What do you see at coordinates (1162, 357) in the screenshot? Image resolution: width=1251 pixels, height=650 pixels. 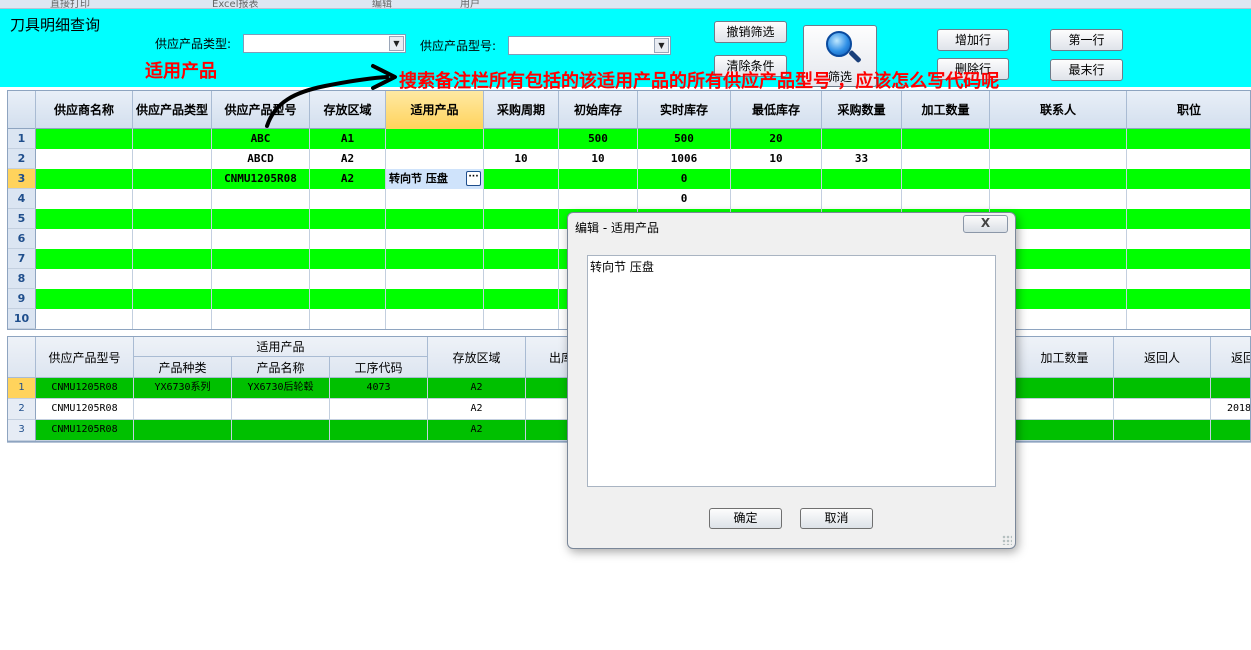 I see `detail-col-returner: 返回人` at bounding box center [1162, 357].